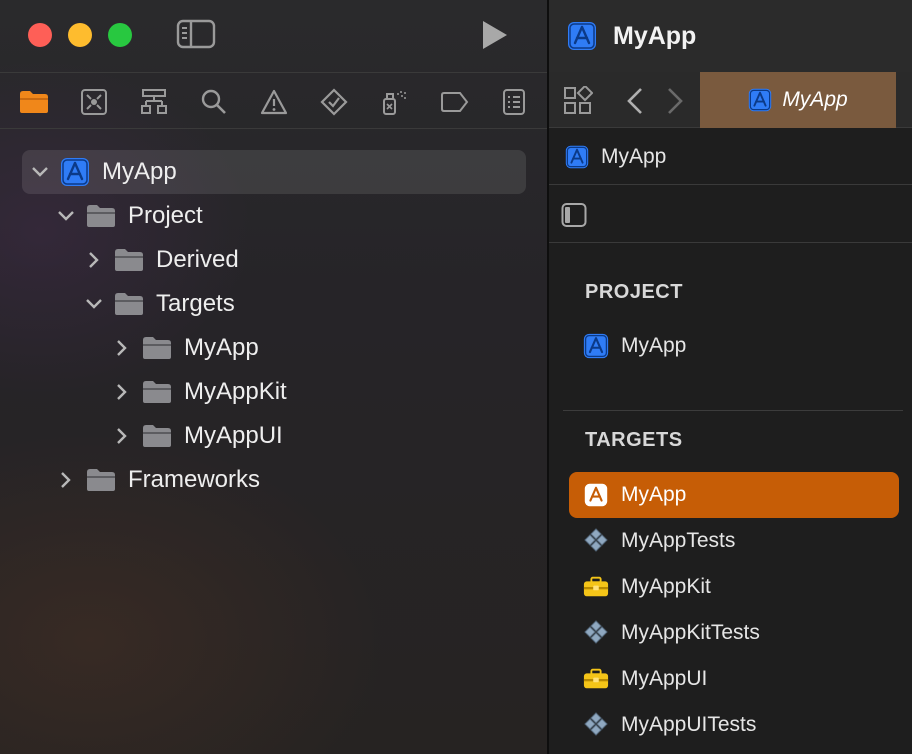 This screenshot has width=912, height=754. I want to click on zoom-window-button, so click(120, 35).